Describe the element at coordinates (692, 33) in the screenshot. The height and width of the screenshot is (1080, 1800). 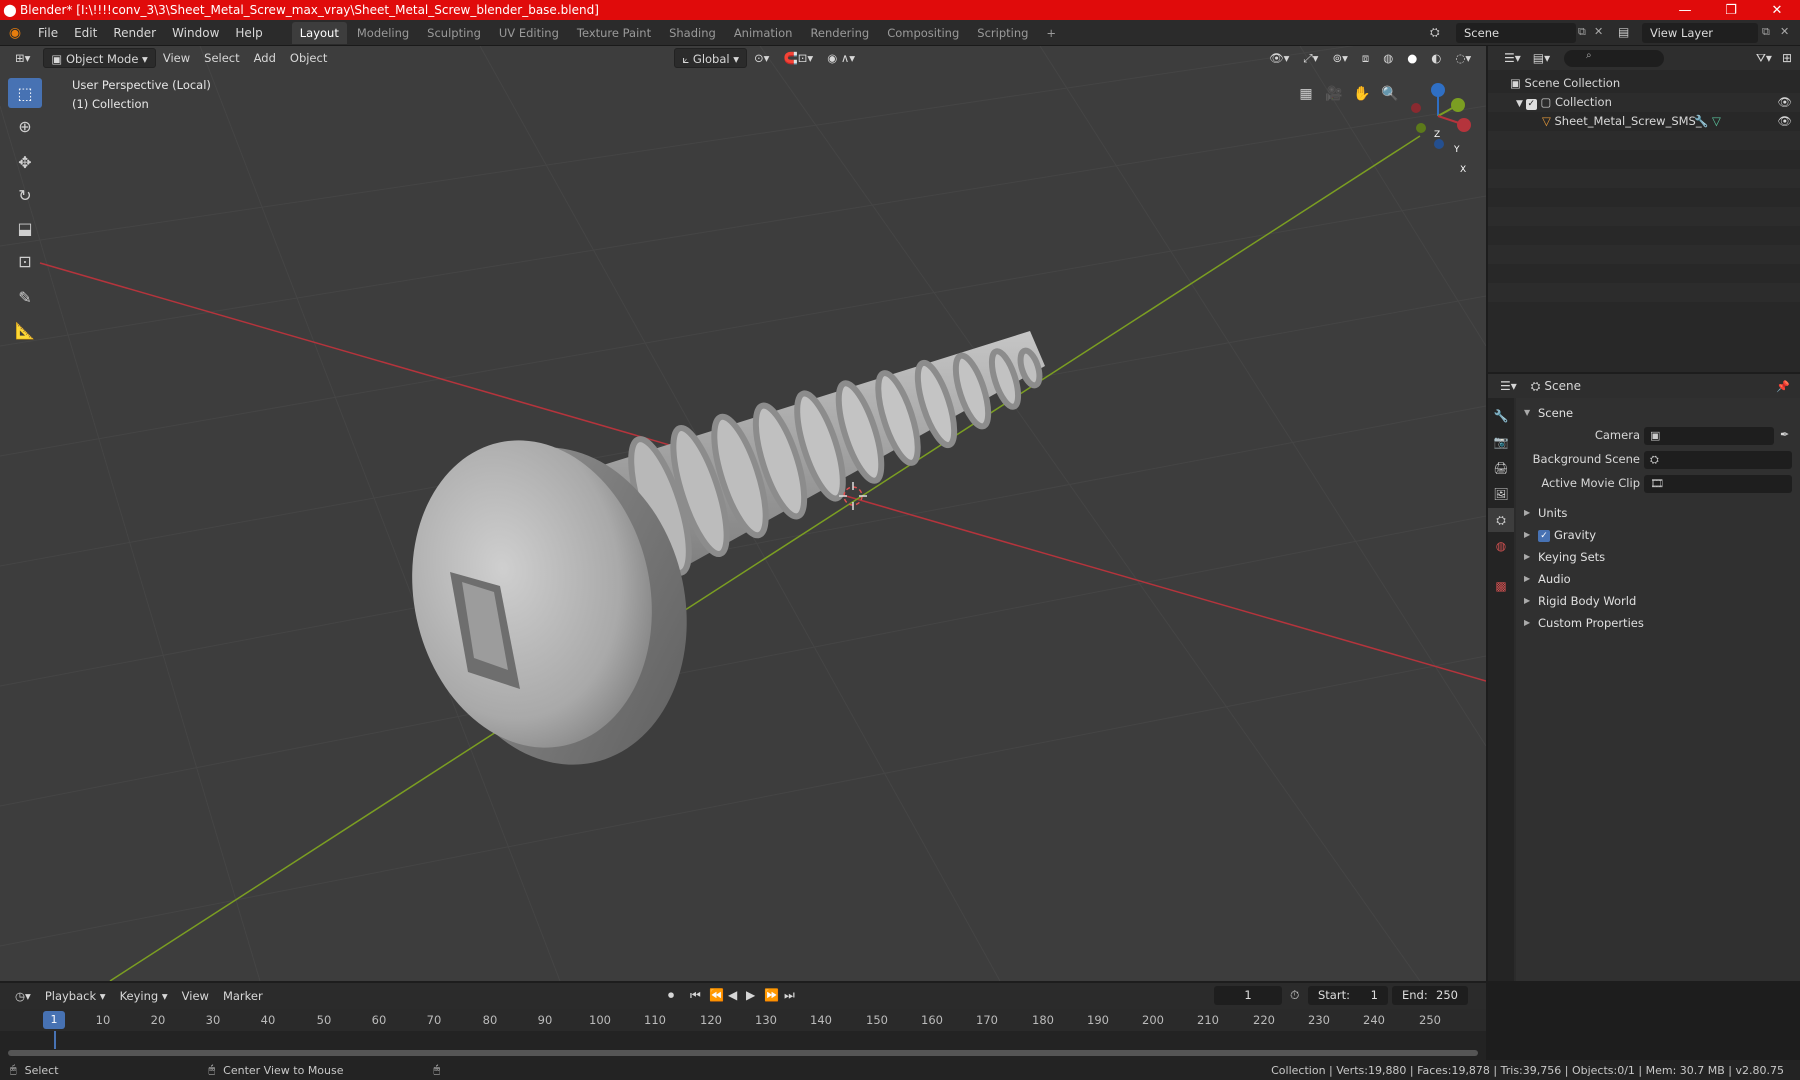
I see `tab-shading: Shading` at that location.